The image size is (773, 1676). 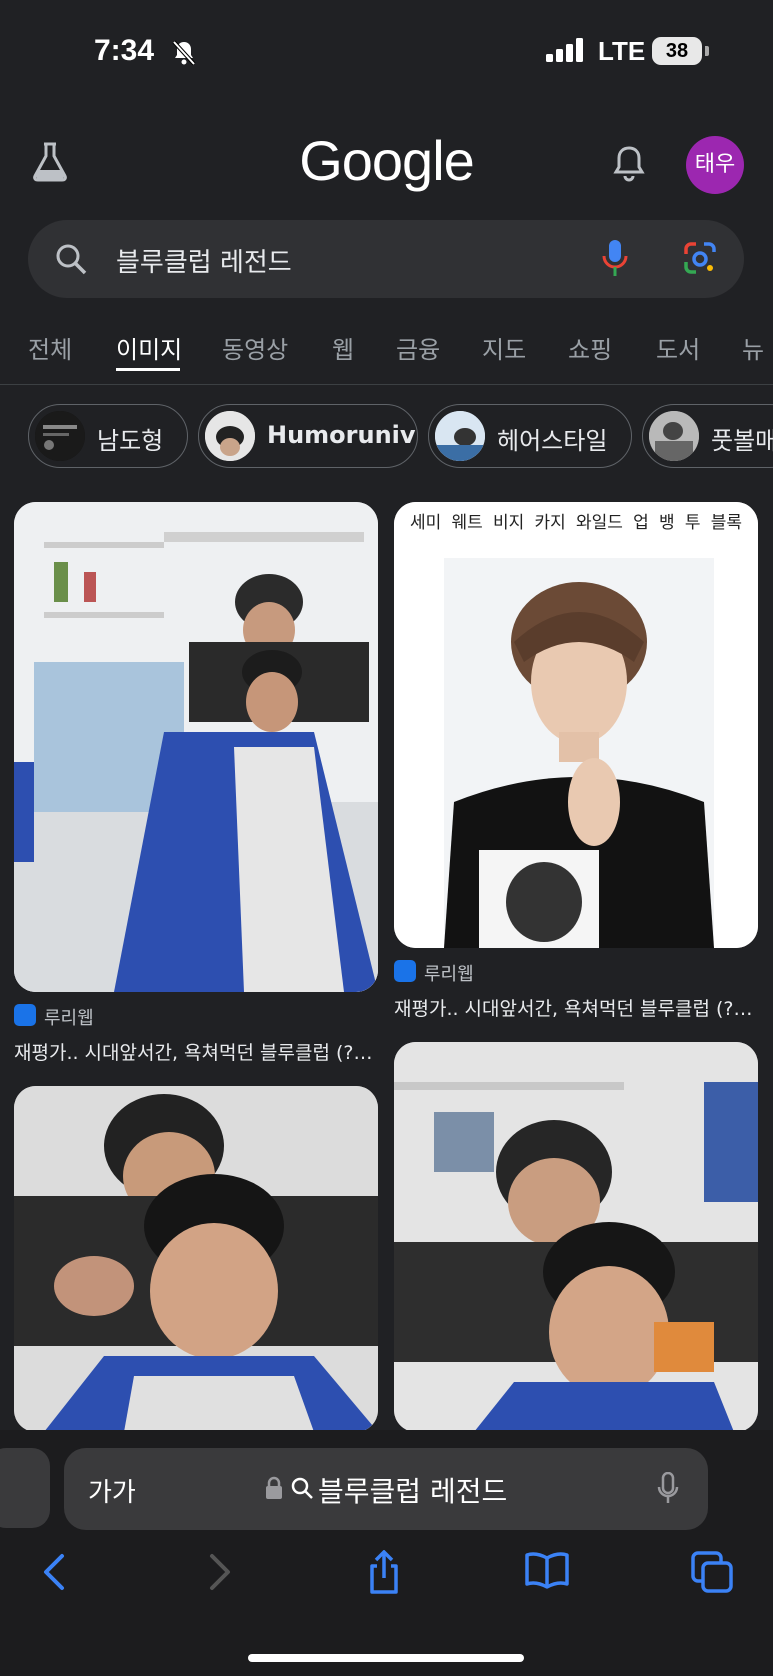 I want to click on chip-label: 헤어스타일, so click(x=552, y=441).